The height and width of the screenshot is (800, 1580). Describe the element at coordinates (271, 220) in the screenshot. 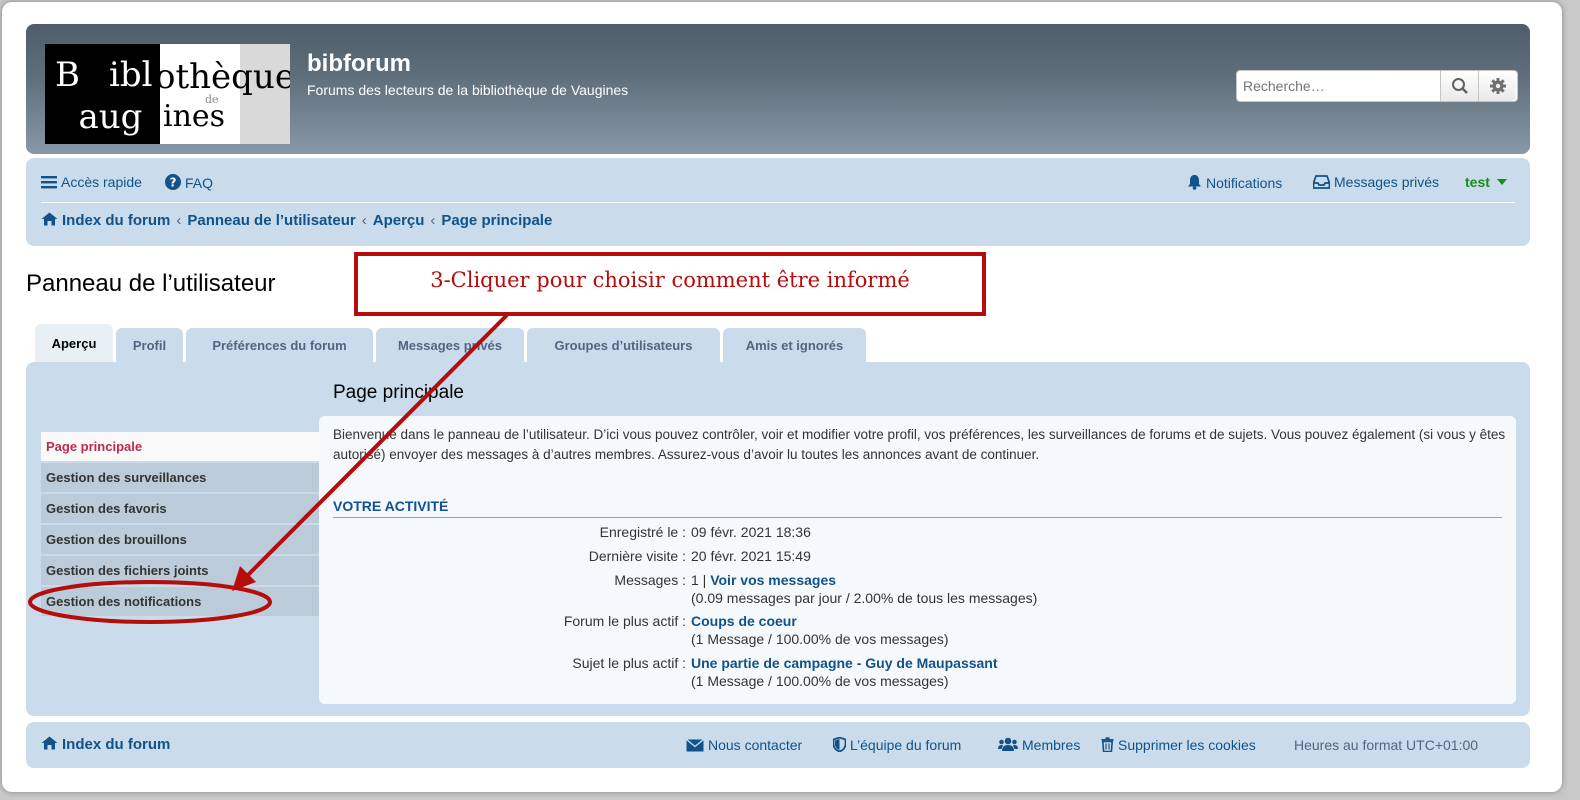

I see `breadcrumb-ucp: Panneau de l’utilisateur` at that location.